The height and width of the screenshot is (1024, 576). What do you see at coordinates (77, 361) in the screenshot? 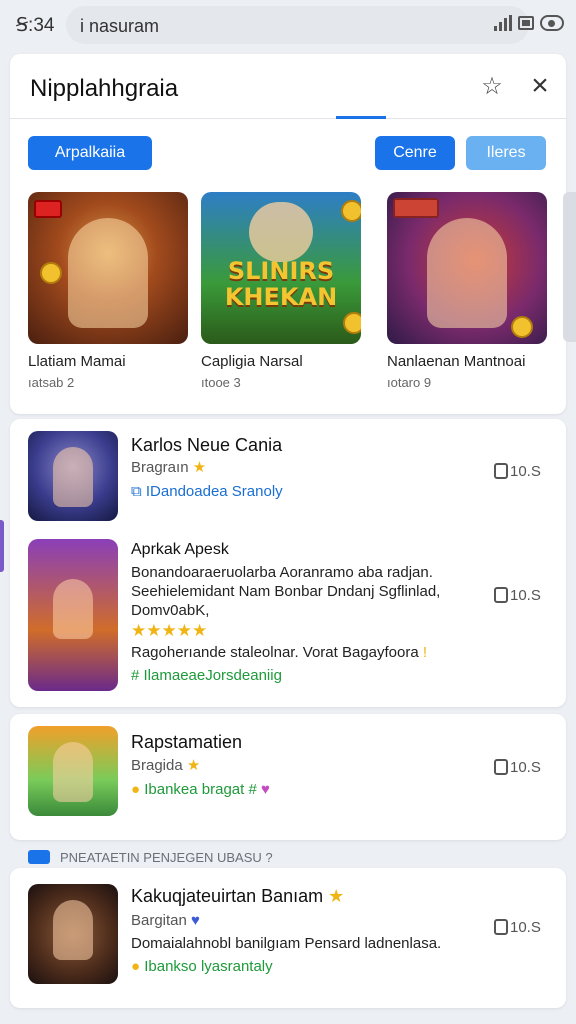
I see `featured-title: Llatiam Mamai` at bounding box center [77, 361].